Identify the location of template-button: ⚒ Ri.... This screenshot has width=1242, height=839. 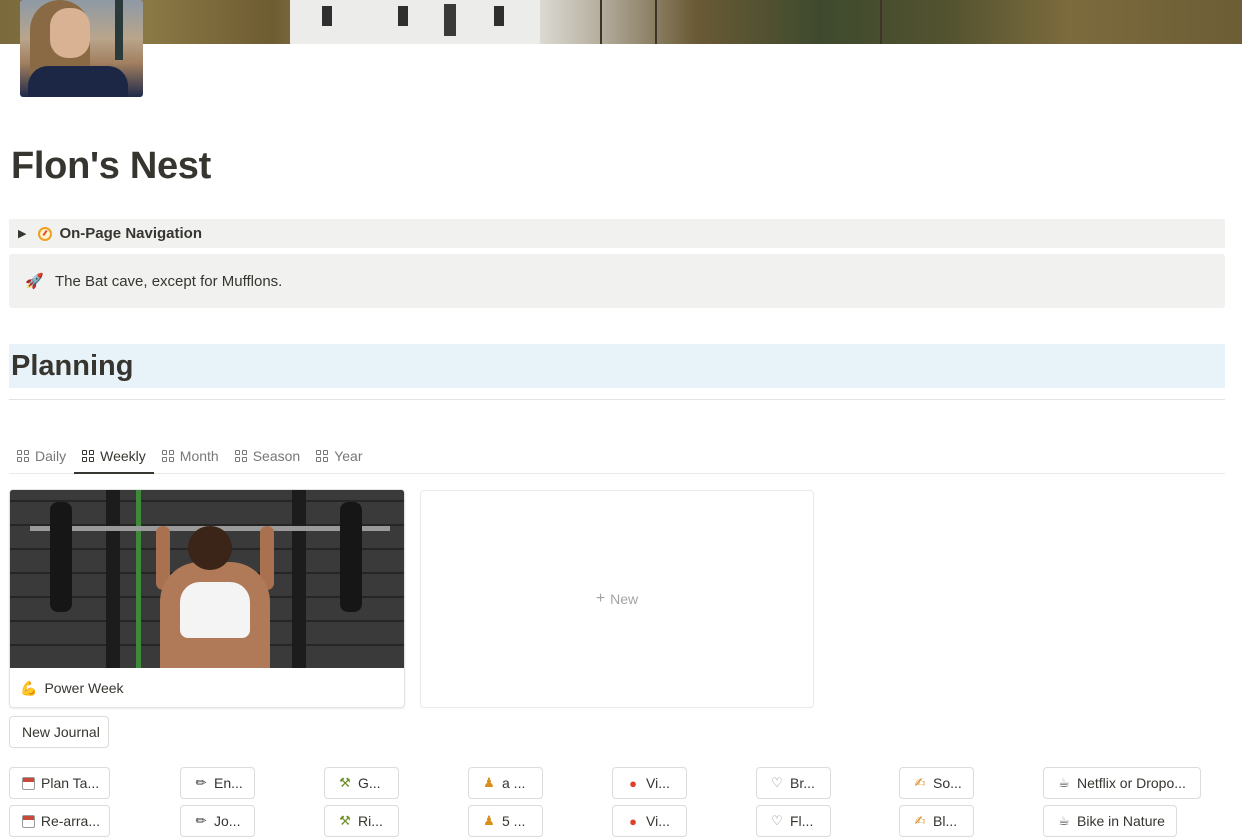
(361, 821).